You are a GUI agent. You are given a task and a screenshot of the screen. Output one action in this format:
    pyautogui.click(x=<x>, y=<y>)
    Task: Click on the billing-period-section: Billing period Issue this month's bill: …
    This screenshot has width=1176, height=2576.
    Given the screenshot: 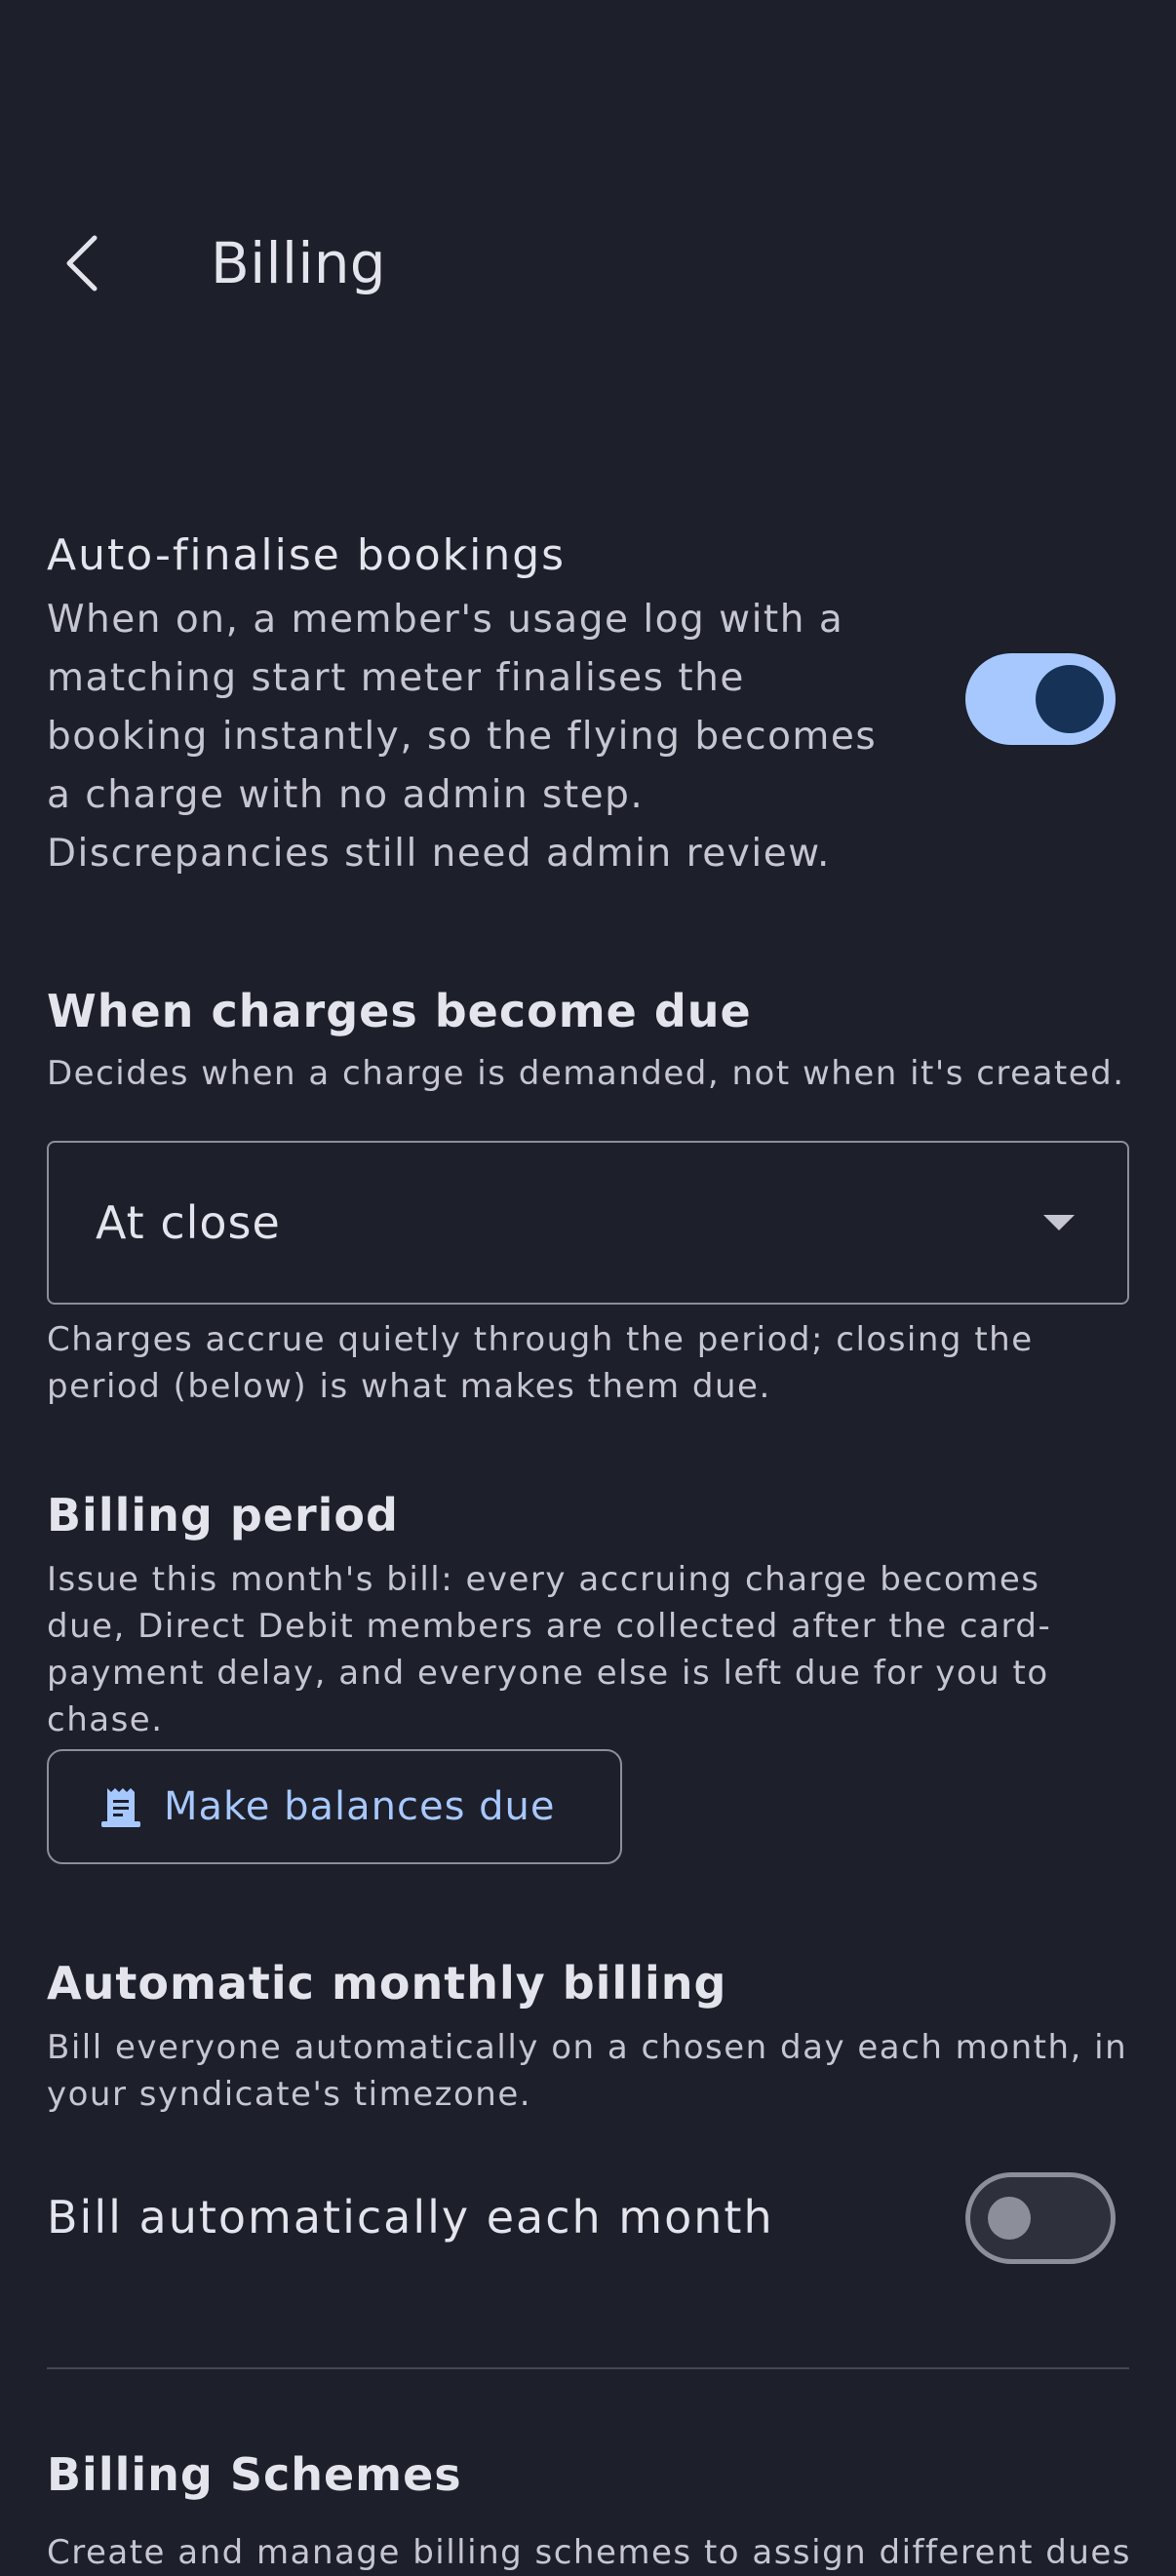 What is the action you would take?
    pyautogui.click(x=588, y=1613)
    